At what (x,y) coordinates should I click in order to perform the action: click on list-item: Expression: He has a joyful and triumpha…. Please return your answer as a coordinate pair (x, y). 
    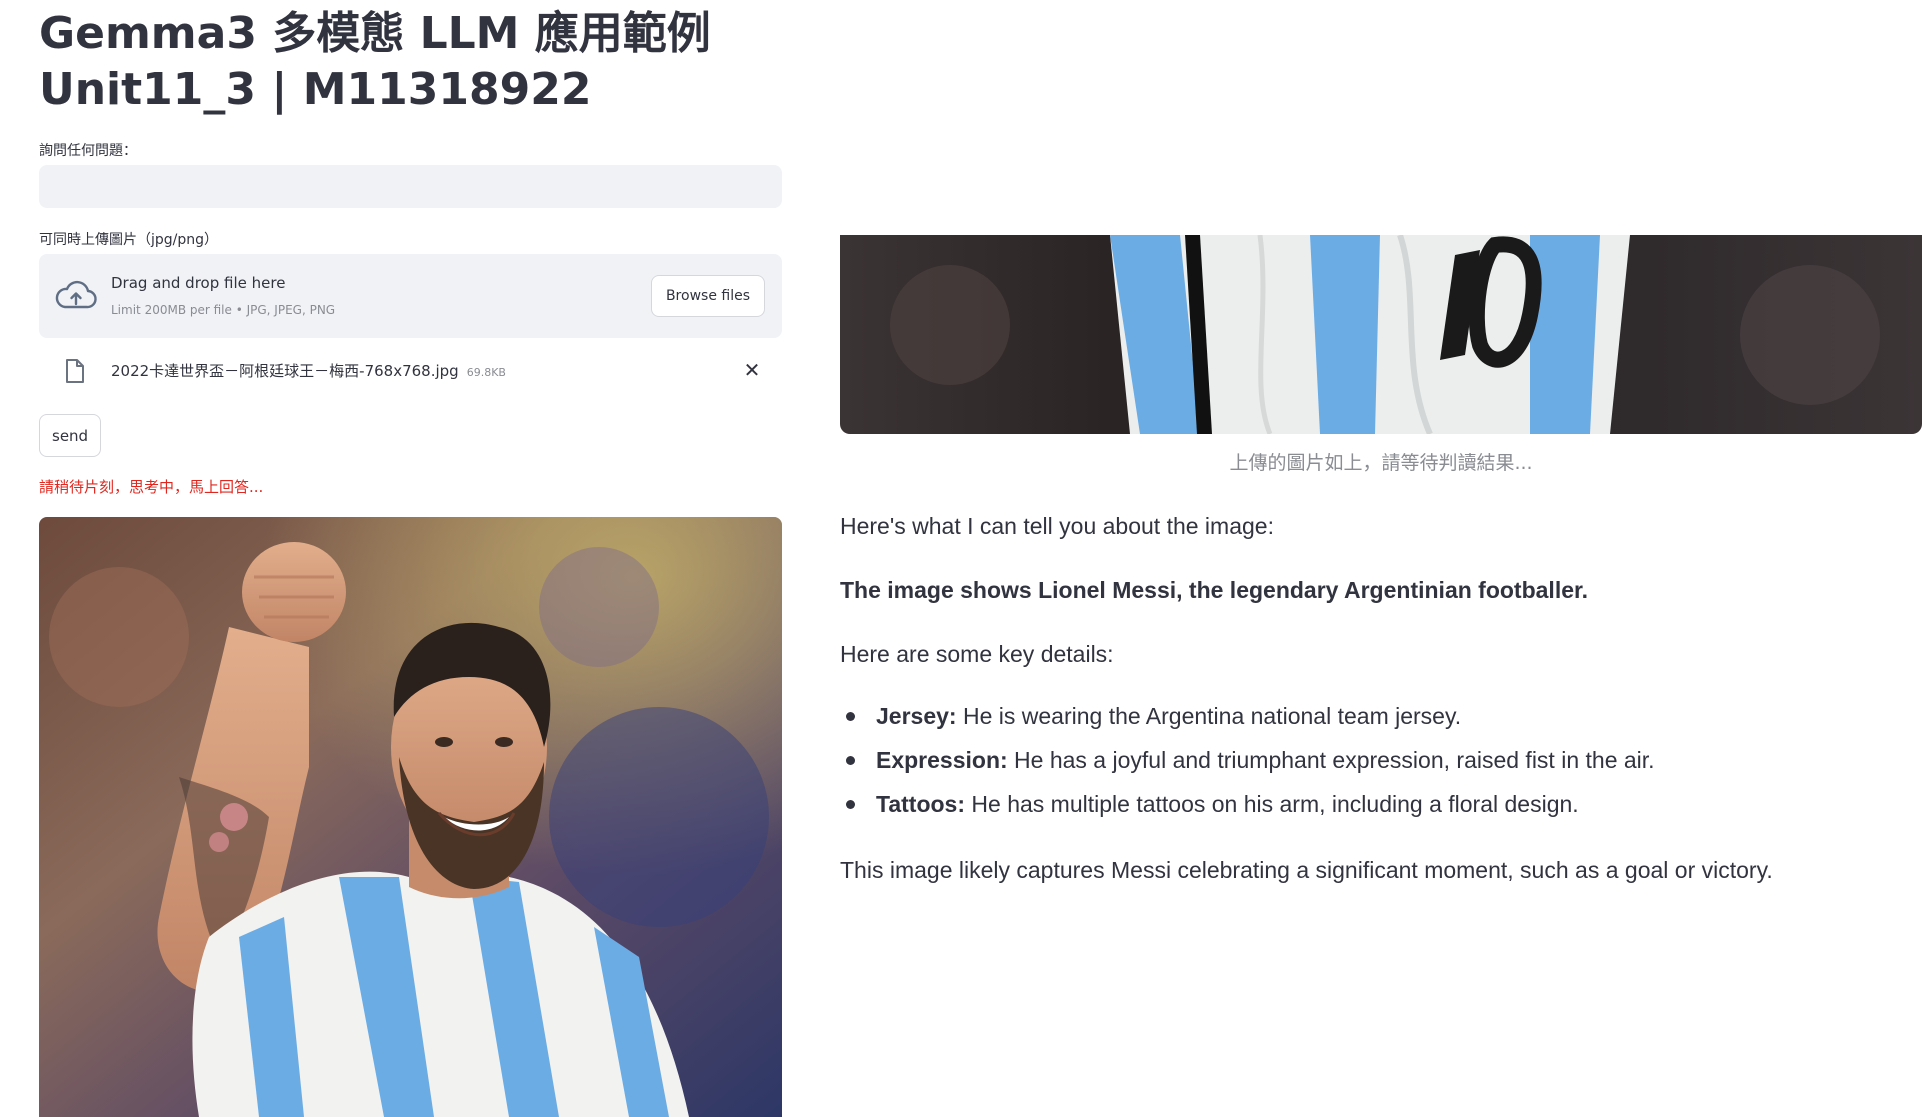
    Looking at the image, I should click on (1247, 766).